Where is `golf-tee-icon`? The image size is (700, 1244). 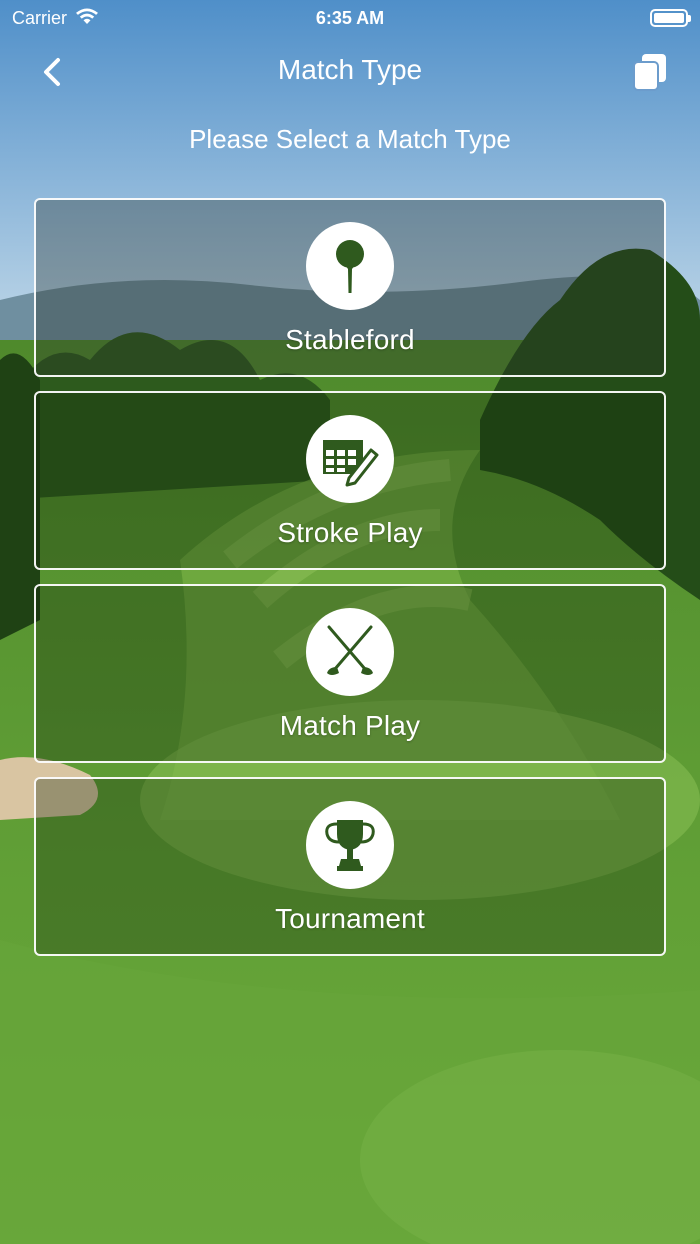
golf-tee-icon is located at coordinates (350, 266).